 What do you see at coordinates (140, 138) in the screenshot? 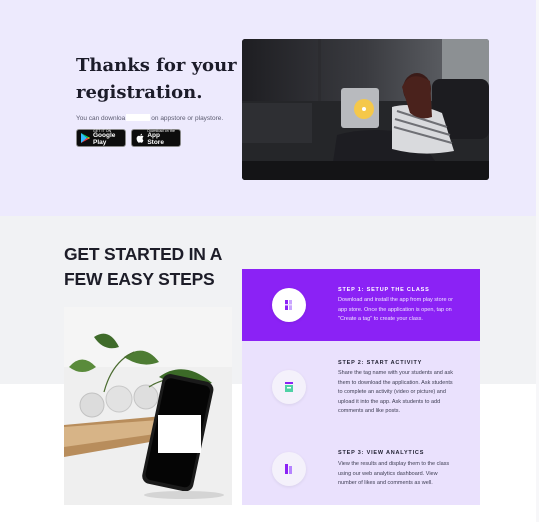
I see `apple-icon` at bounding box center [140, 138].